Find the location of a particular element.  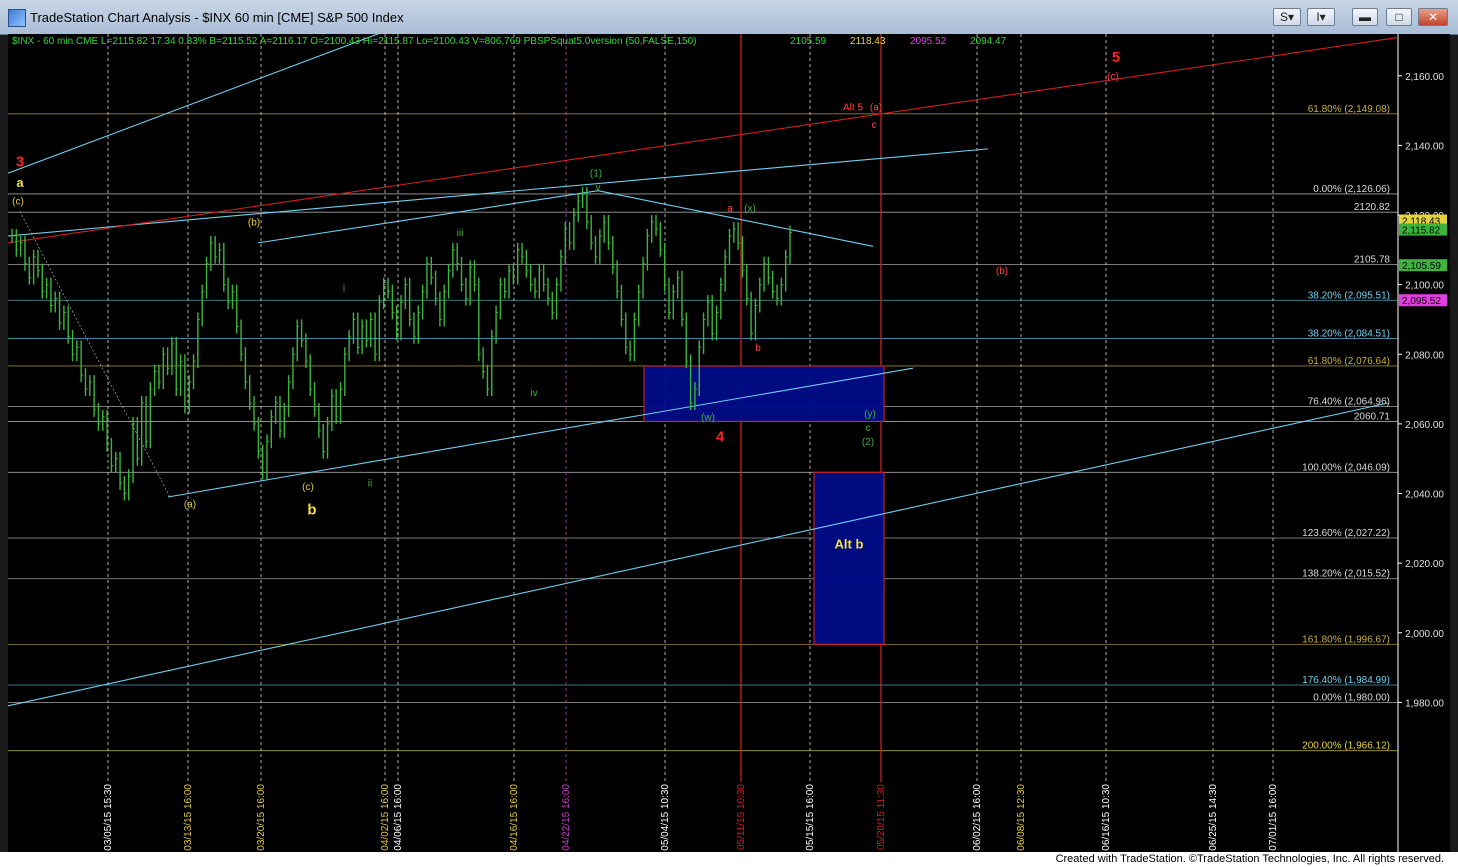

x-tick-label: 06/08/15 12:30 is located at coordinates (1021, 817).